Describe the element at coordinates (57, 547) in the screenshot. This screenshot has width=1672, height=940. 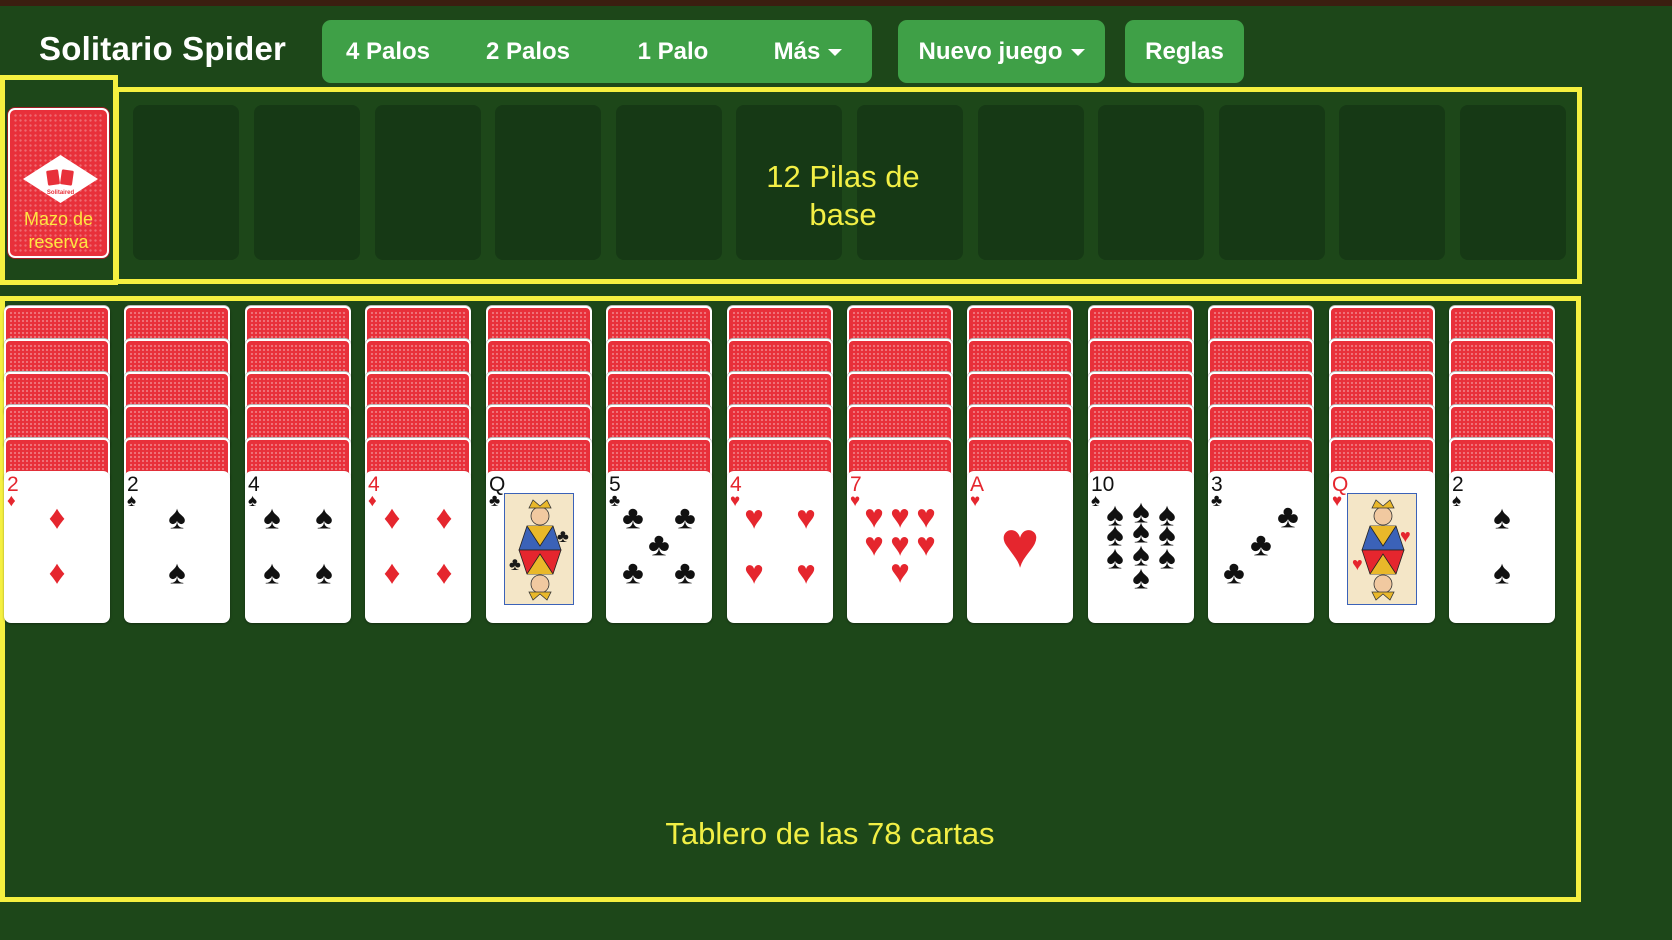
I see `face-up-card: 2 ♦ ♦ ♦` at that location.